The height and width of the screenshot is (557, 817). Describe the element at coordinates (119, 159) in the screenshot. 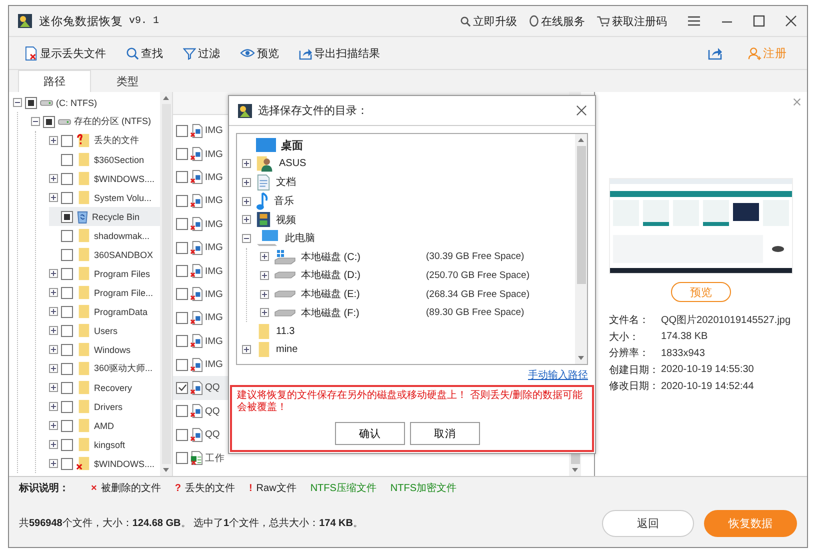

I see `tree-item: $360Section` at that location.